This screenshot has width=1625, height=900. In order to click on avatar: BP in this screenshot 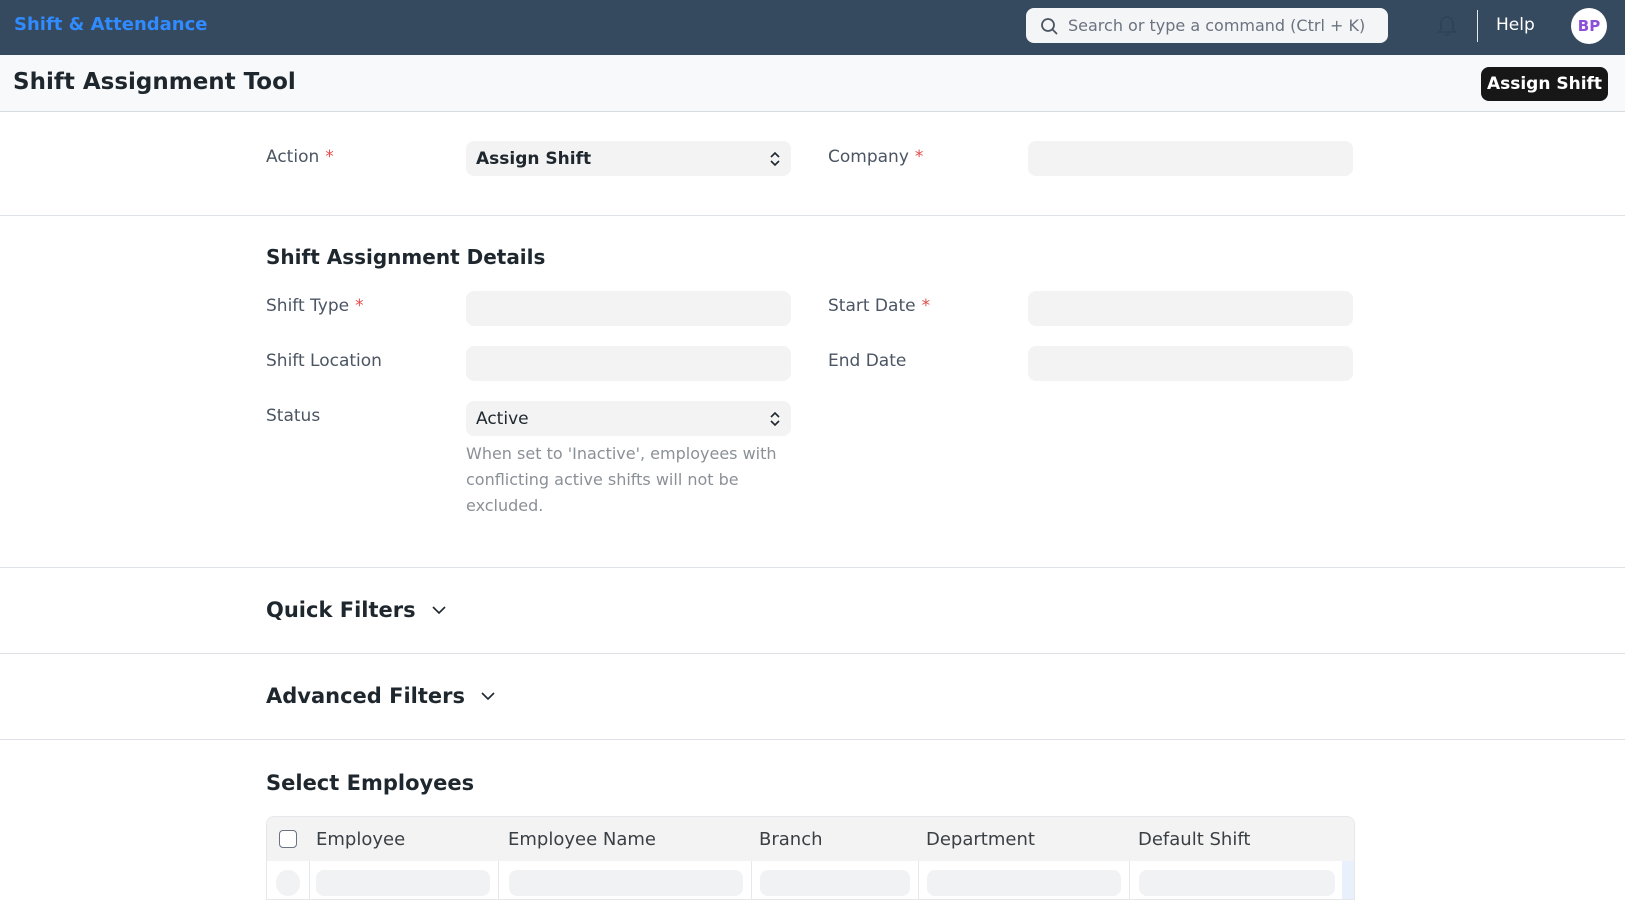, I will do `click(1589, 26)`.